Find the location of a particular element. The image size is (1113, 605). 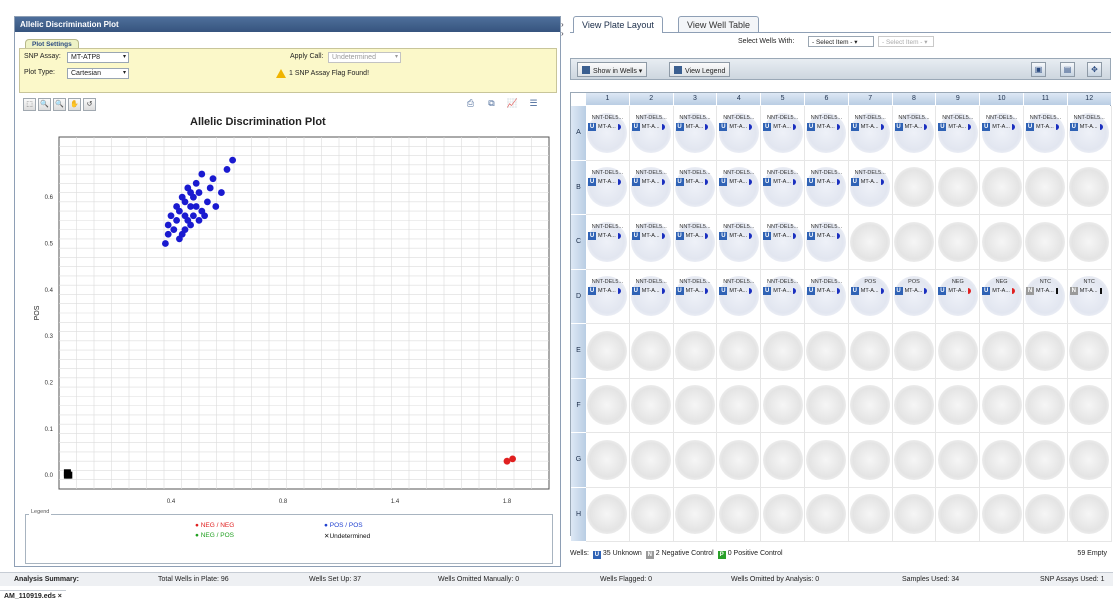

well-H12 is located at coordinates (1089, 514).